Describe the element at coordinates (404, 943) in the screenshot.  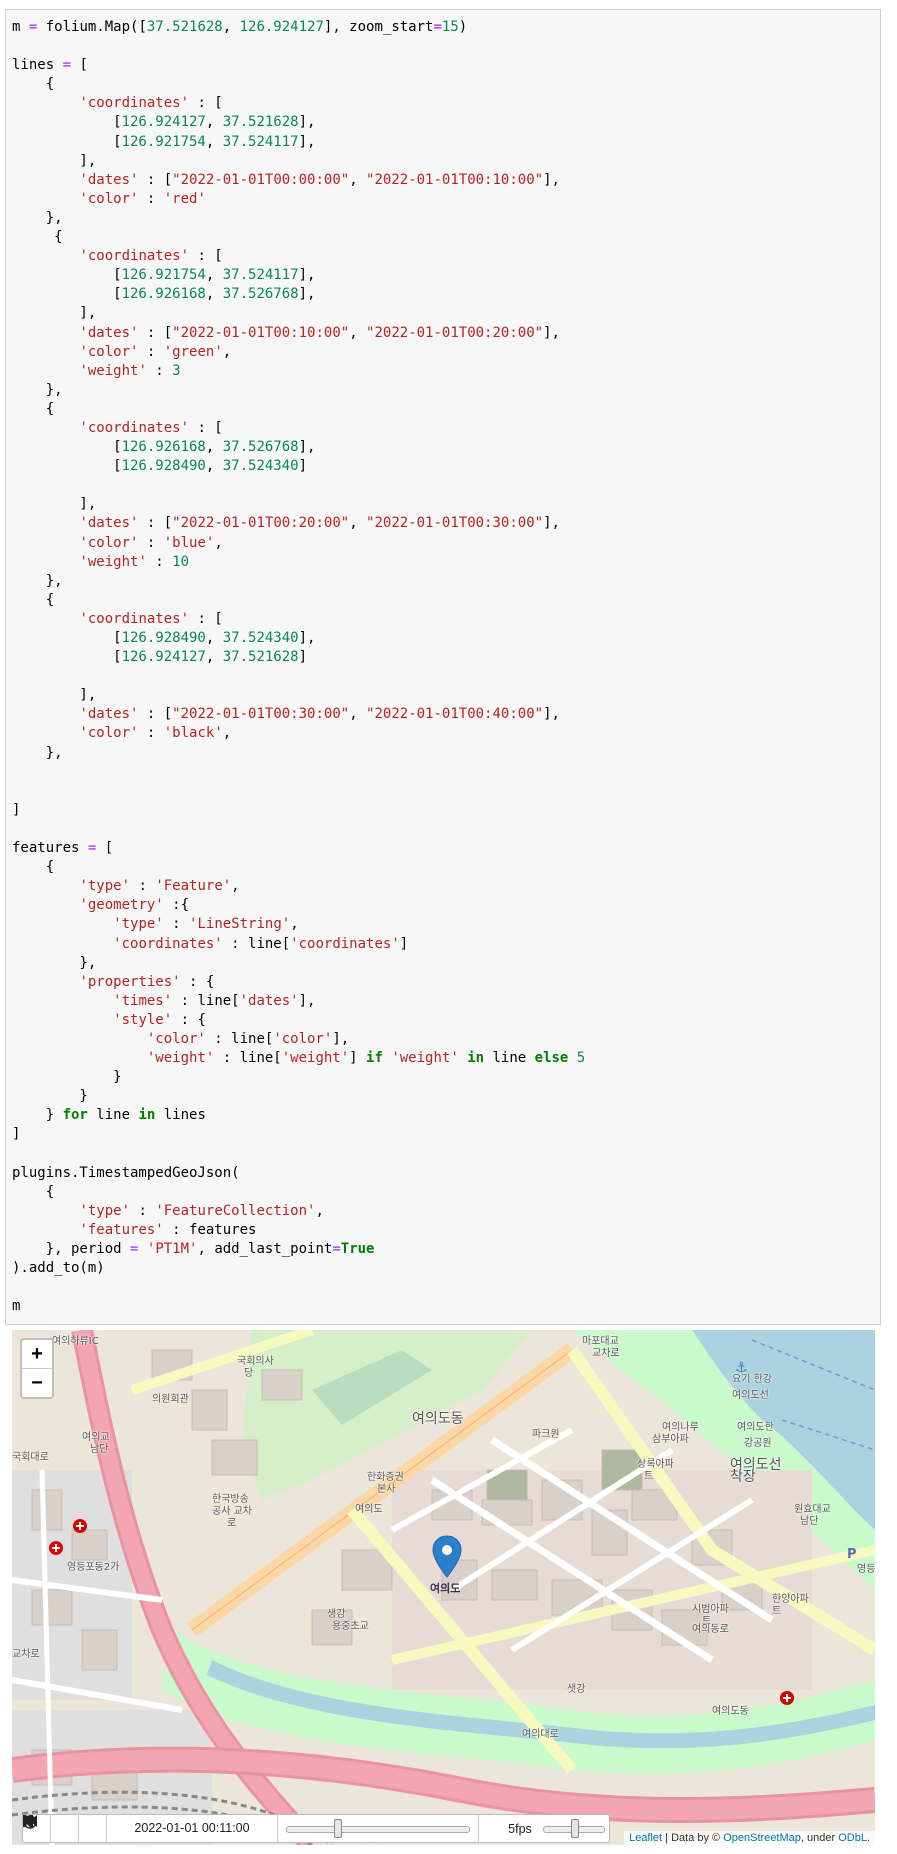
I see `code-token: ]` at that location.